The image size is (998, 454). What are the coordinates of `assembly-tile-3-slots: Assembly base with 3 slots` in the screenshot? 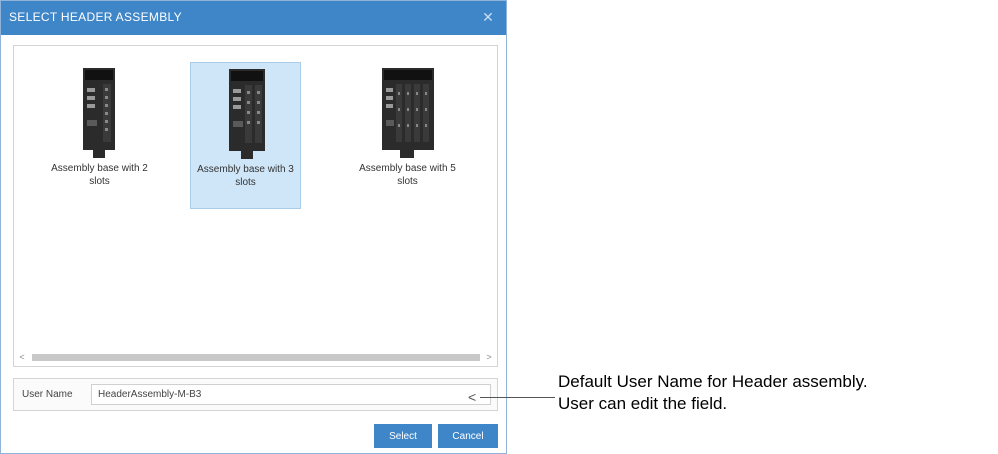 It's located at (245, 135).